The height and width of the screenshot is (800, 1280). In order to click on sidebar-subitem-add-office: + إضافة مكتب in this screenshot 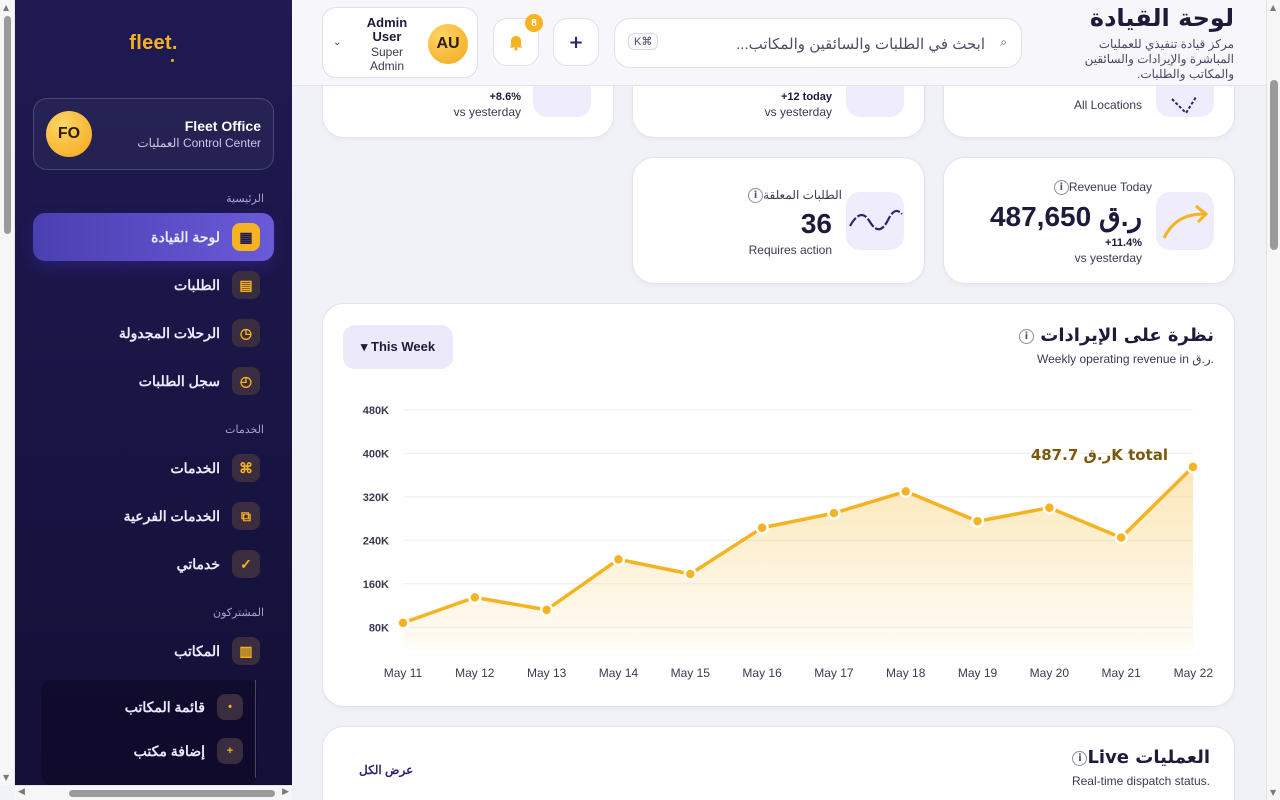, I will do `click(148, 751)`.